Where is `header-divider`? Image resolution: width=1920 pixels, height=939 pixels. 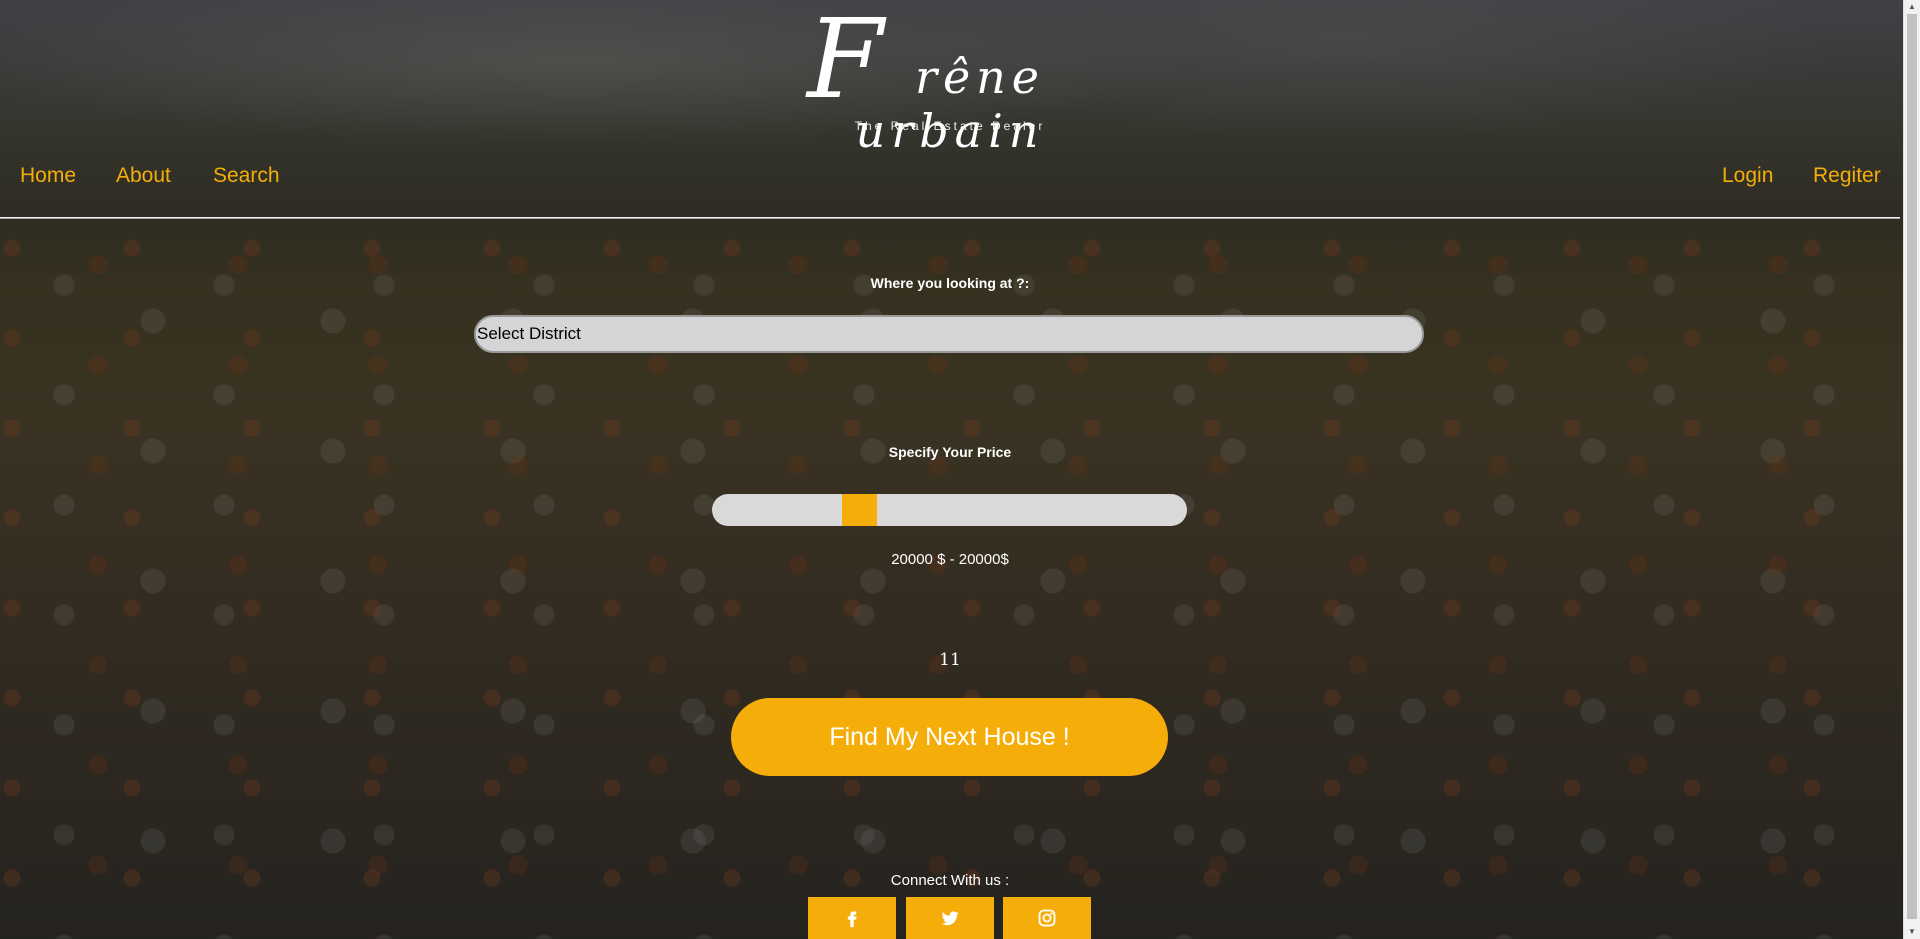 header-divider is located at coordinates (950, 218).